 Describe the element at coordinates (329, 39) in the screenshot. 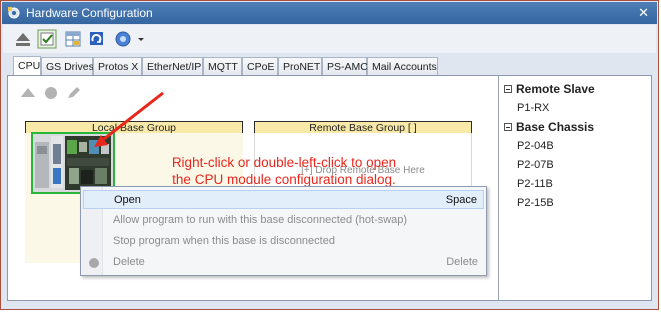

I see `toolbar` at that location.